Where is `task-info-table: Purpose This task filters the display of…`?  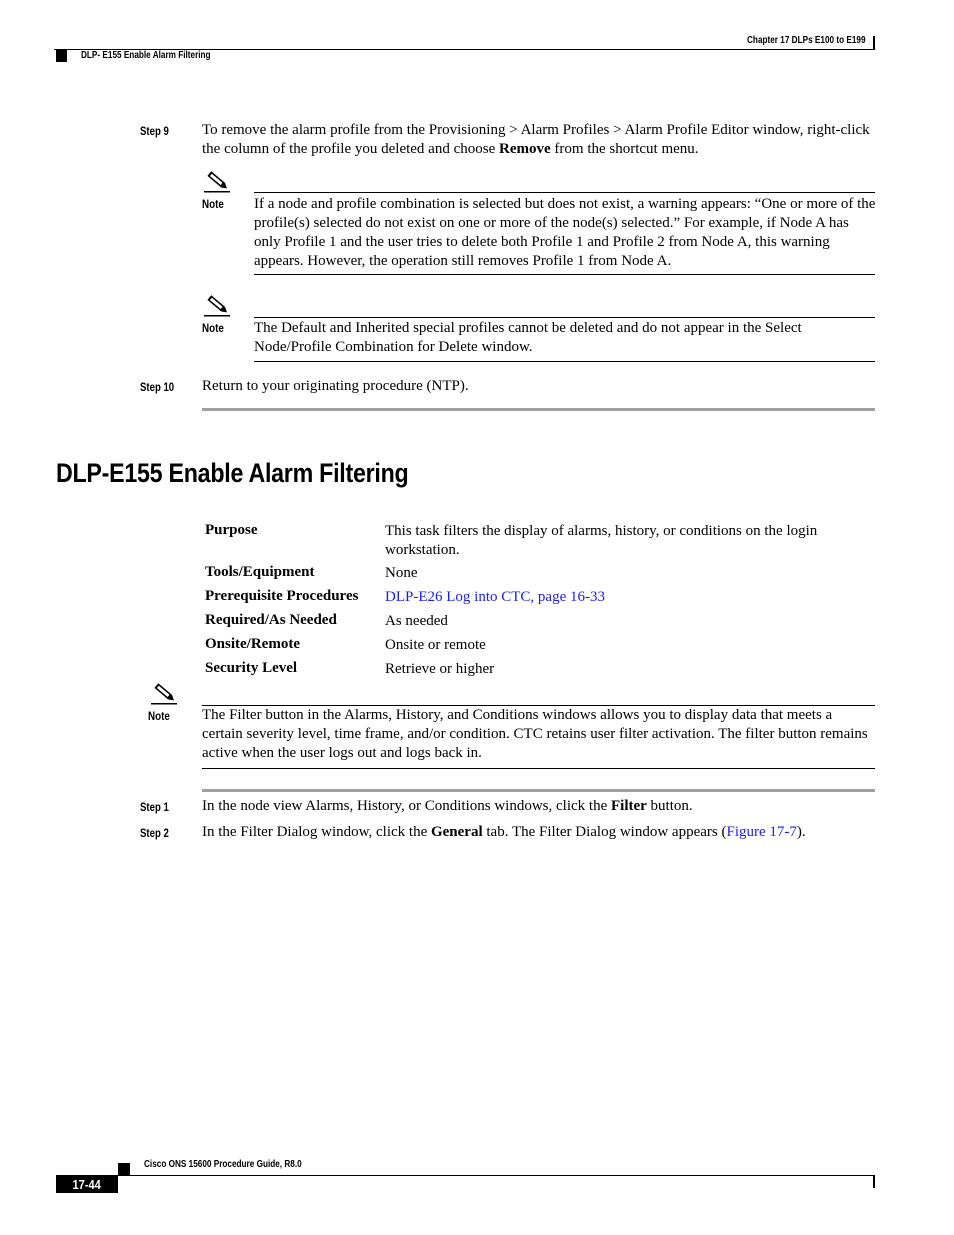 task-info-table: Purpose This task filters the display of… is located at coordinates (540, 600).